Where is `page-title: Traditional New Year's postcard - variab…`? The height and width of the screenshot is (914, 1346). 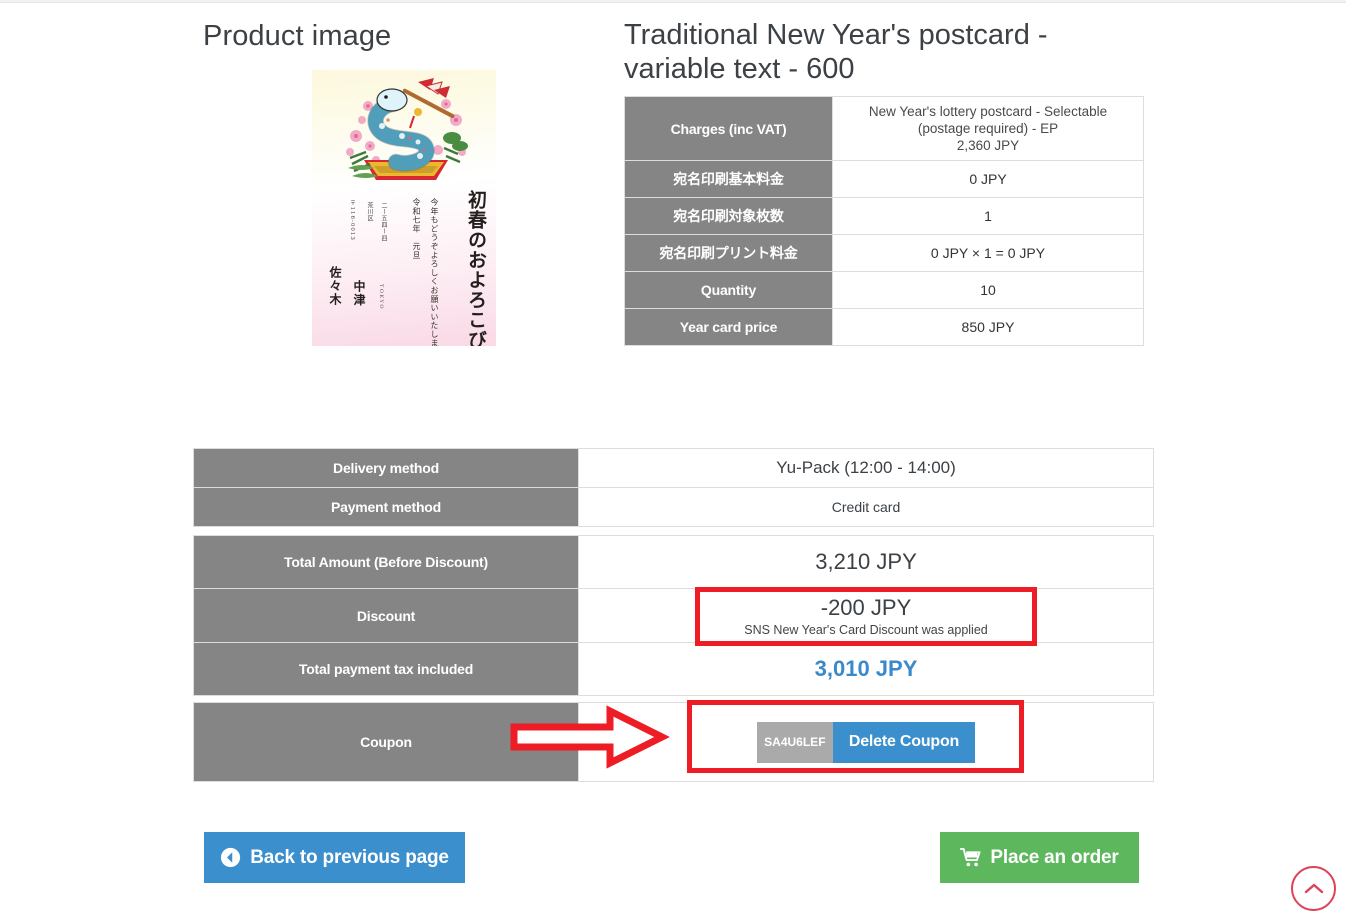
page-title: Traditional New Year's postcard - variab… is located at coordinates (836, 52).